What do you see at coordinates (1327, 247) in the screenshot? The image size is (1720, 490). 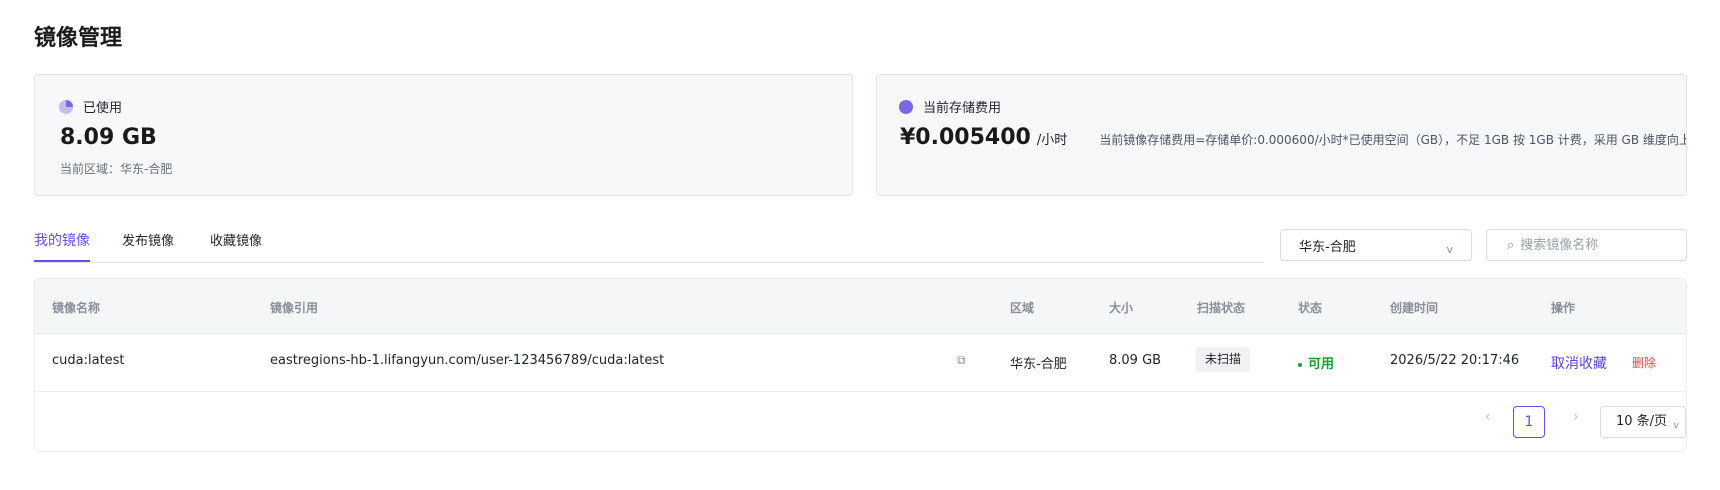 I see `region-select-value: 华东-合肥` at bounding box center [1327, 247].